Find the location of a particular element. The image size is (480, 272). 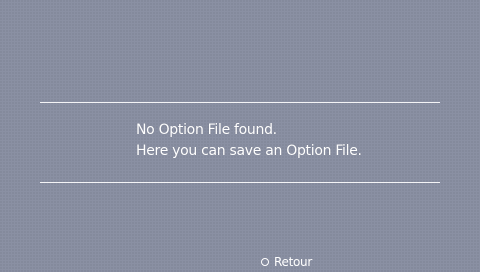

back-label: Retour is located at coordinates (293, 262).